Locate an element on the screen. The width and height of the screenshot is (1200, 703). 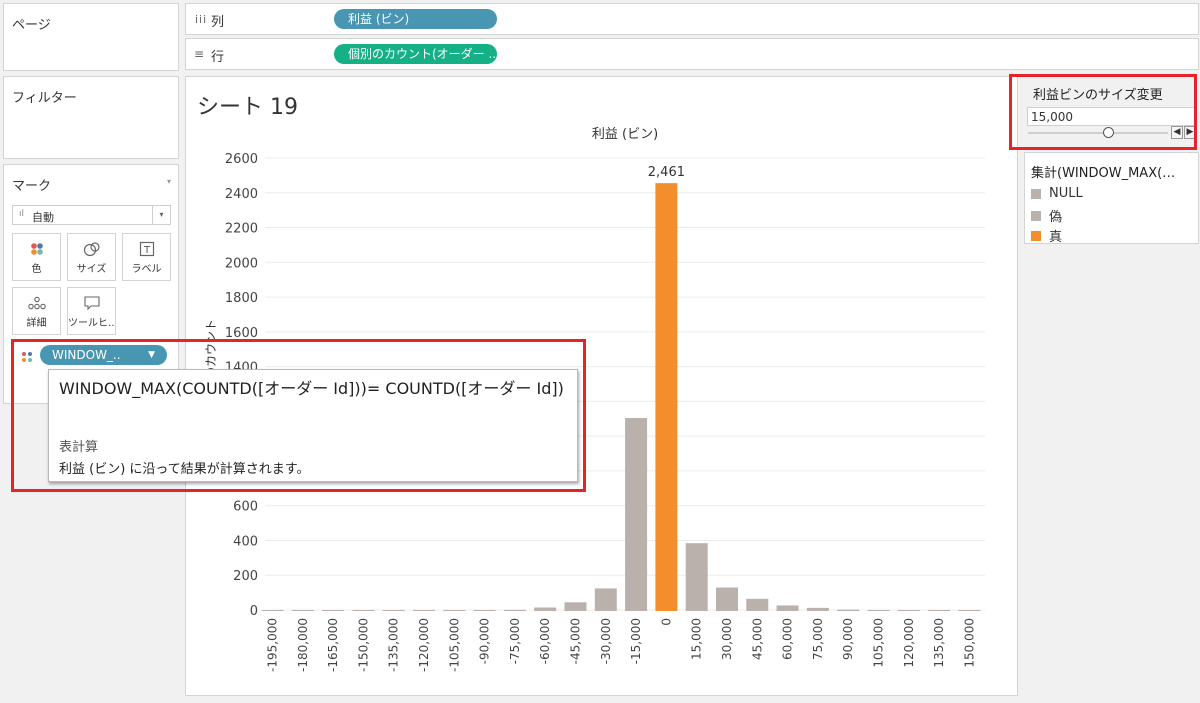
marks-detail-button: 詳細 is located at coordinates (36, 311).